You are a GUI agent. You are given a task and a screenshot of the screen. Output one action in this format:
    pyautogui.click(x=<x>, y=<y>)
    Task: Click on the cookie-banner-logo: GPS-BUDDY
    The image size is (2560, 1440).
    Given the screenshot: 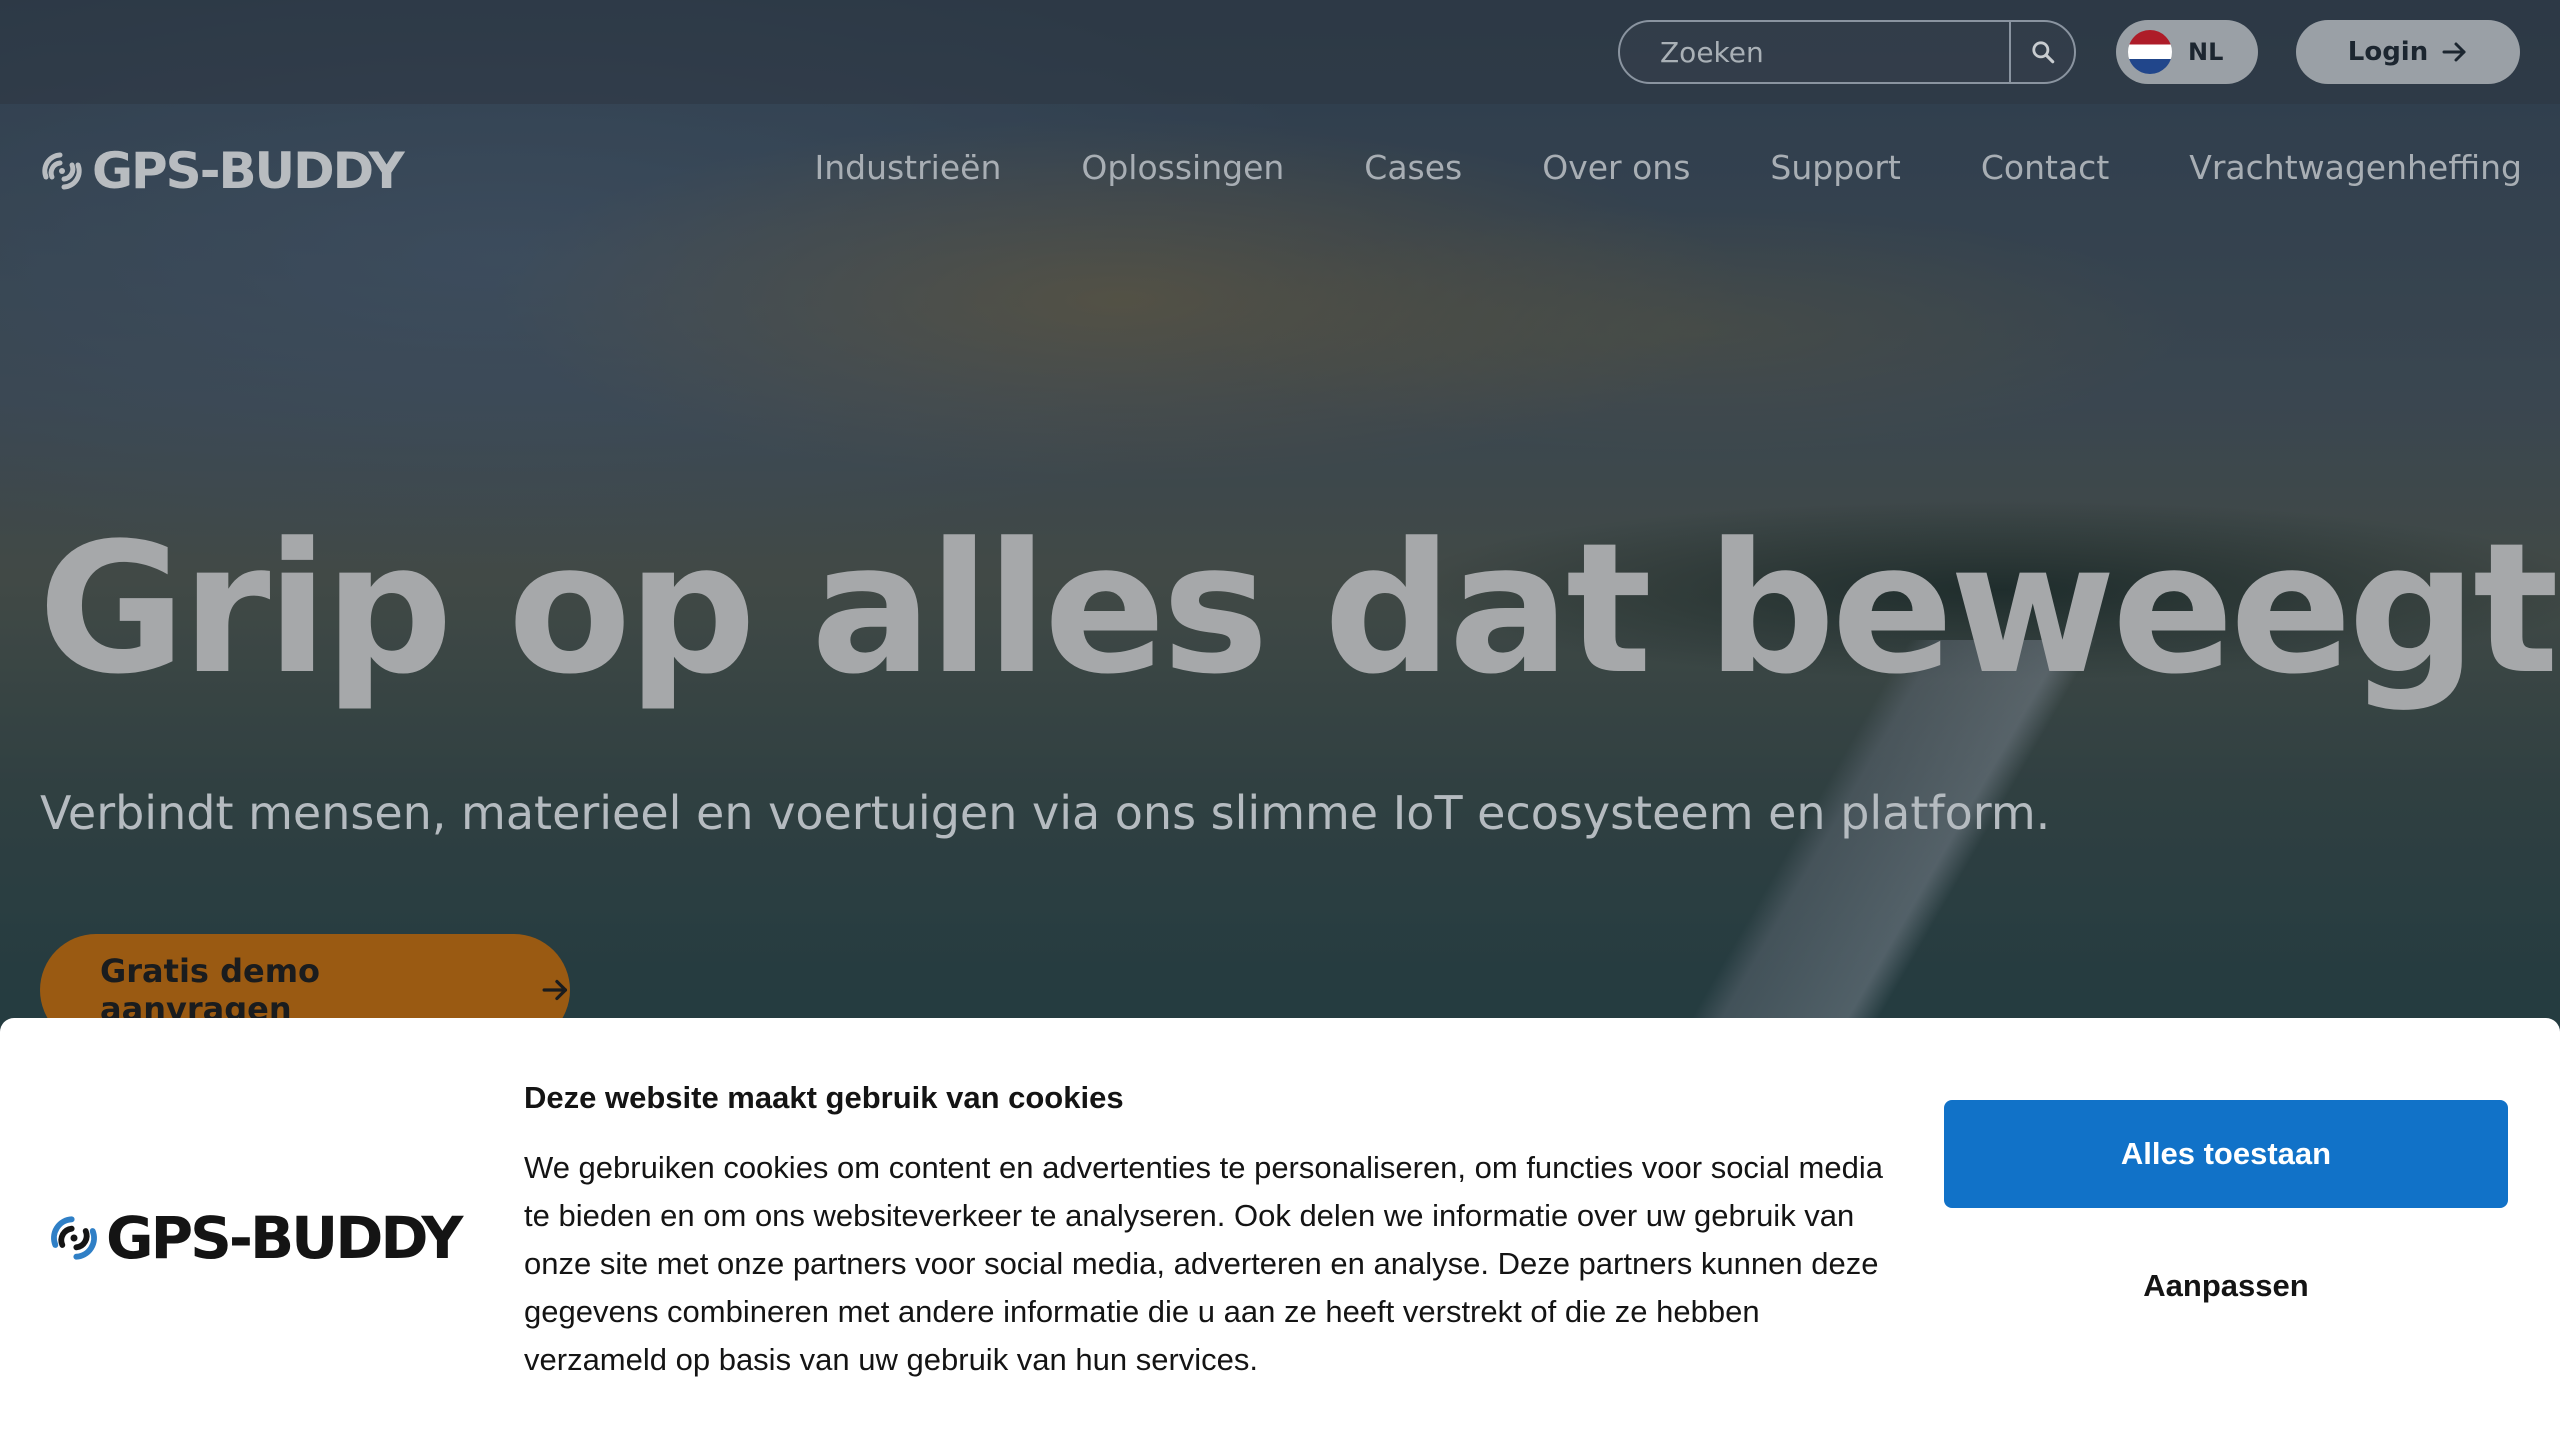 What is the action you would take?
    pyautogui.click(x=254, y=1238)
    